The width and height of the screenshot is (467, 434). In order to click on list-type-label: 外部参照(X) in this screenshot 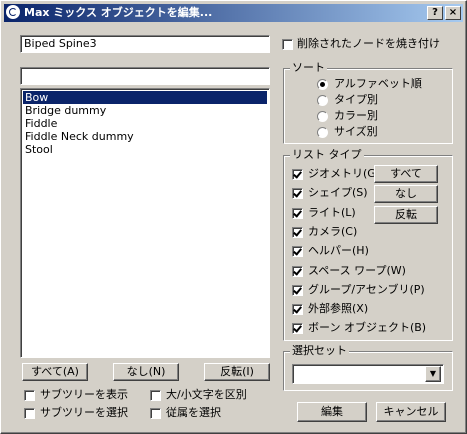, I will do `click(338, 309)`.